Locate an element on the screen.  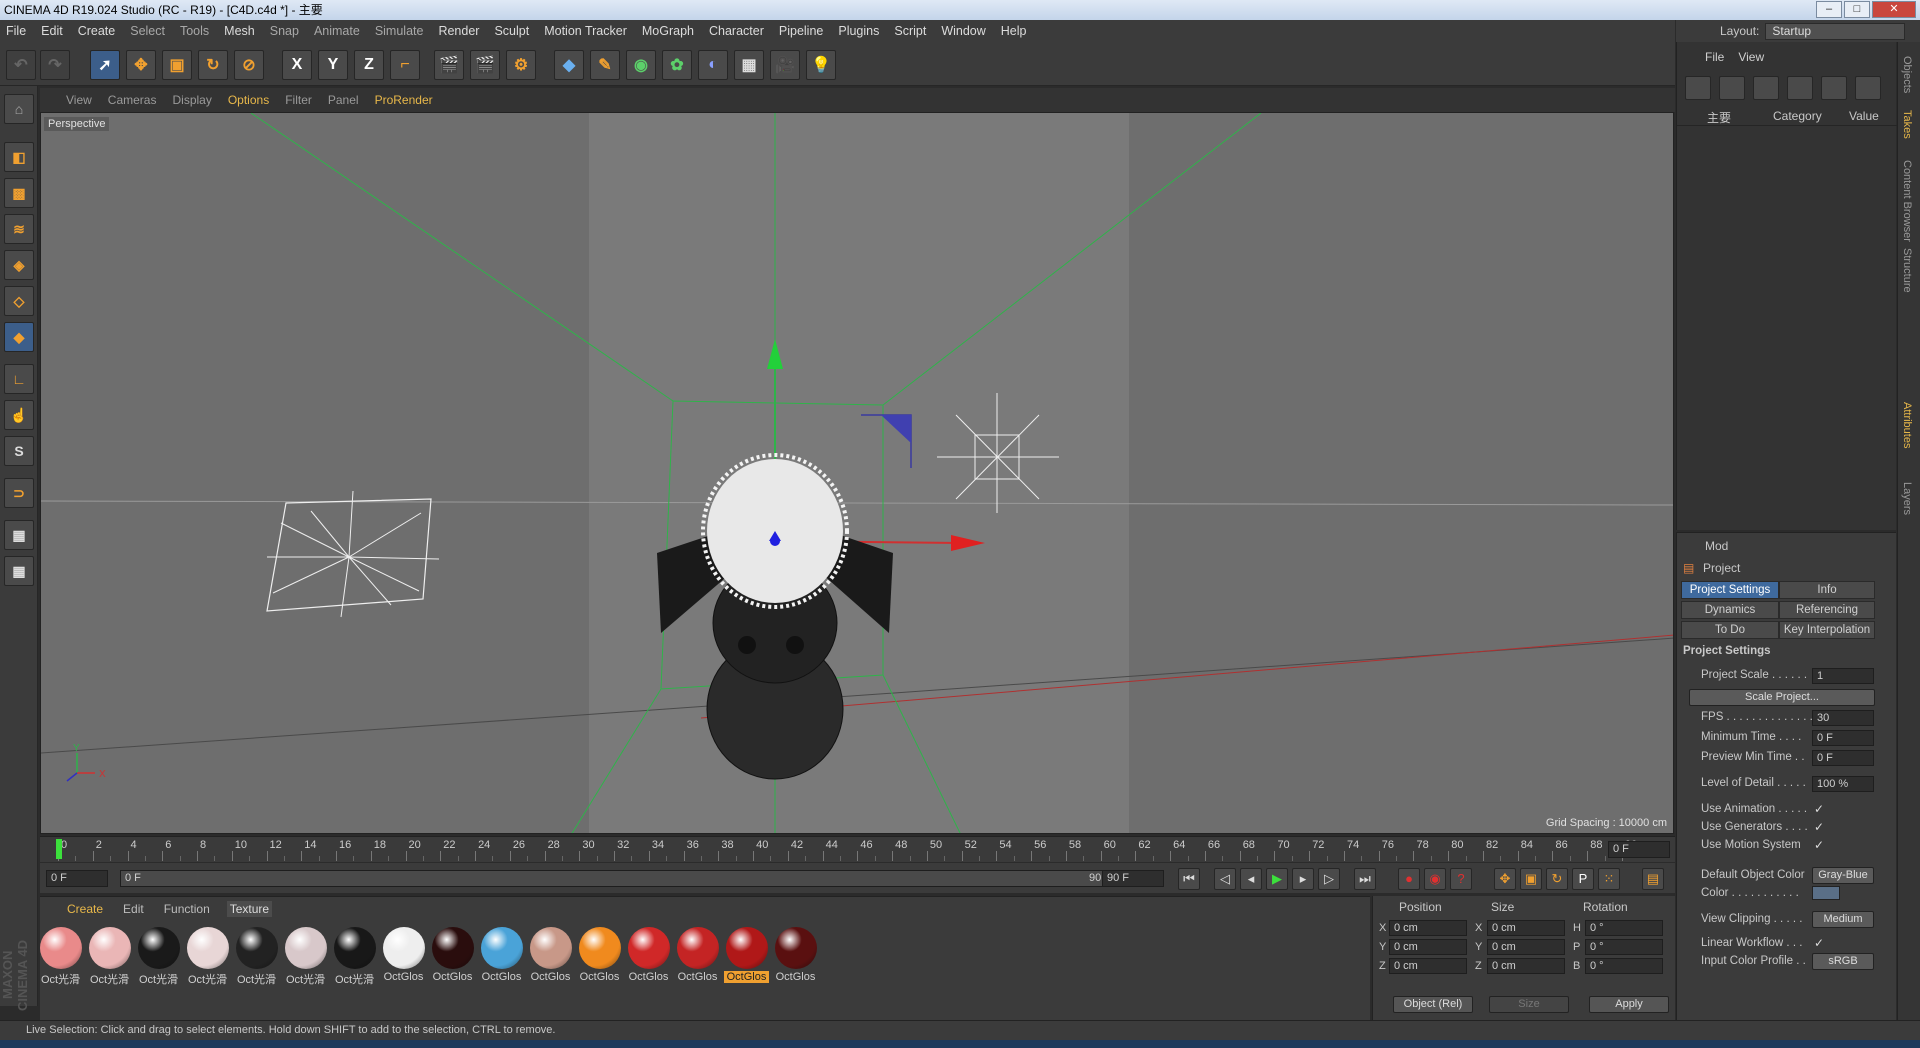
size-mode-dropdown: Size is located at coordinates (1529, 1004).